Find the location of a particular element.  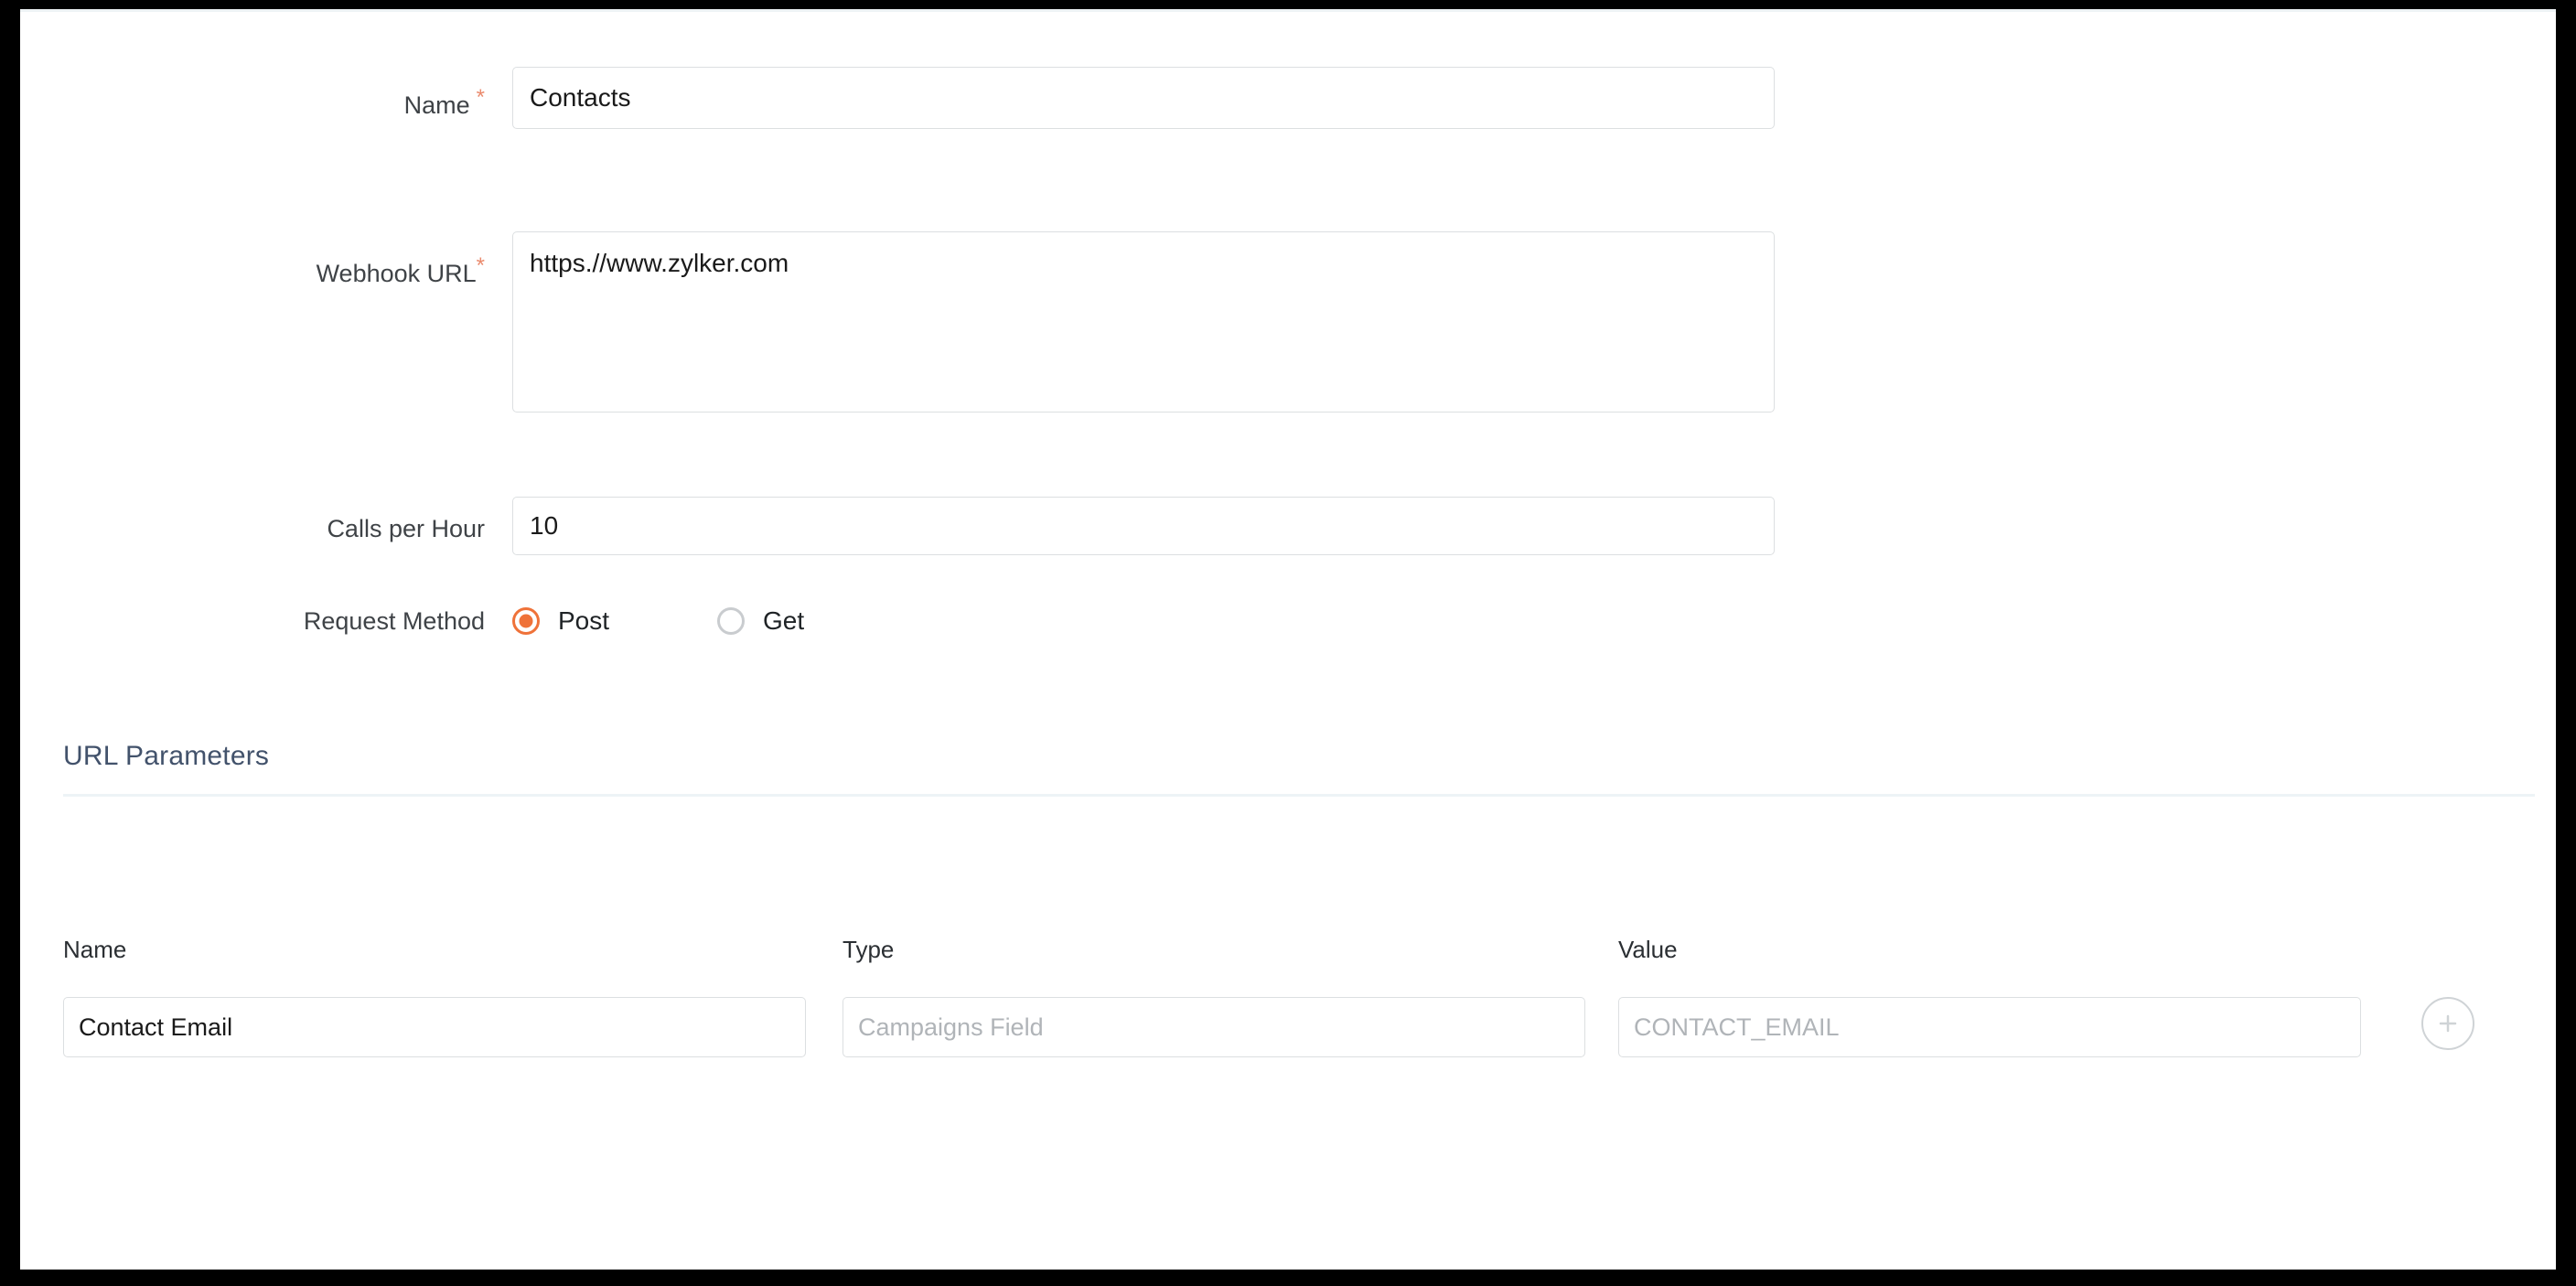

radio-option-post: Post is located at coordinates (560, 621).